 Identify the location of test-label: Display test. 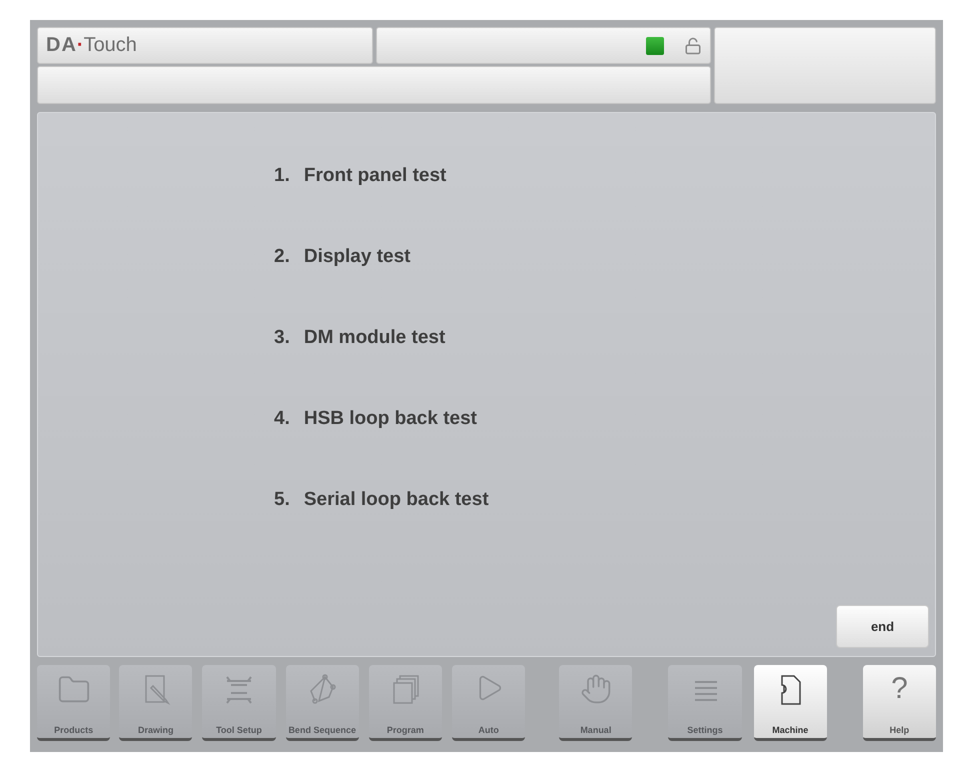
(357, 286).